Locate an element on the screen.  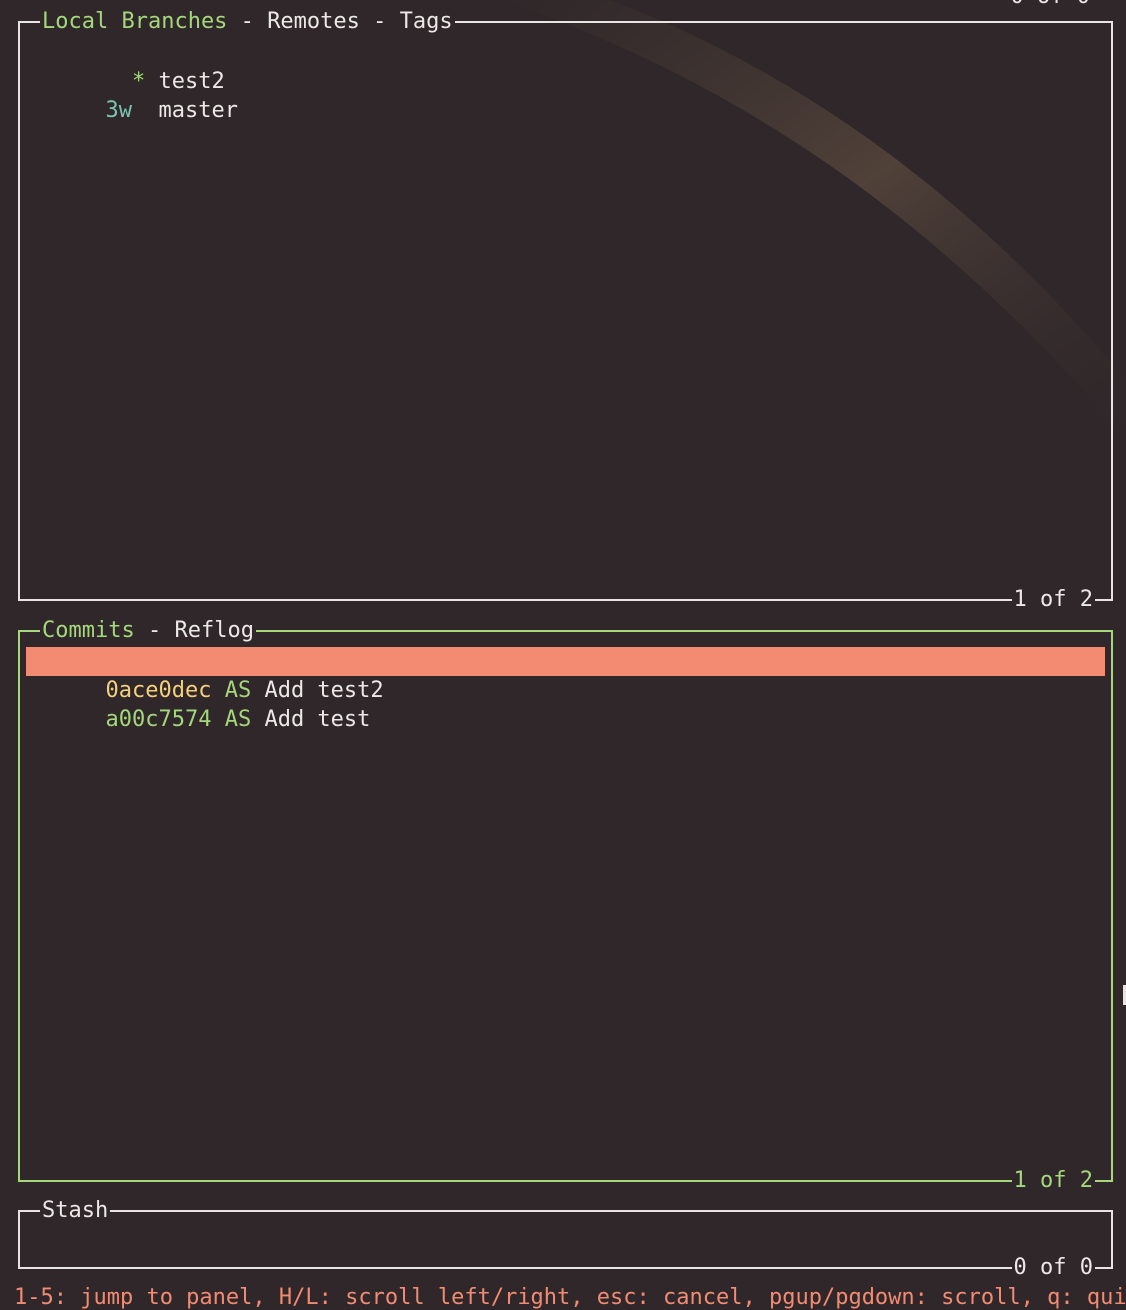
tab-local-branches: Local Branches is located at coordinates (134, 21).